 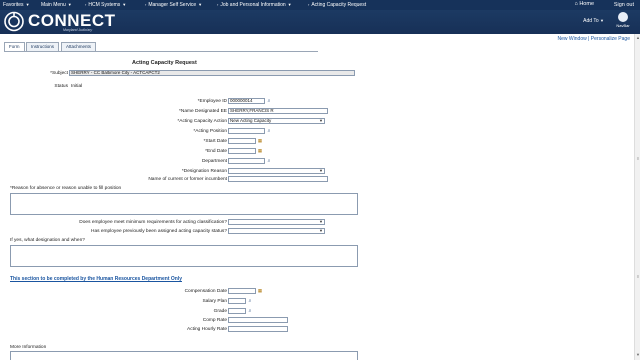 What do you see at coordinates (276, 231) in the screenshot?
I see `previous-acting-select: ▼` at bounding box center [276, 231].